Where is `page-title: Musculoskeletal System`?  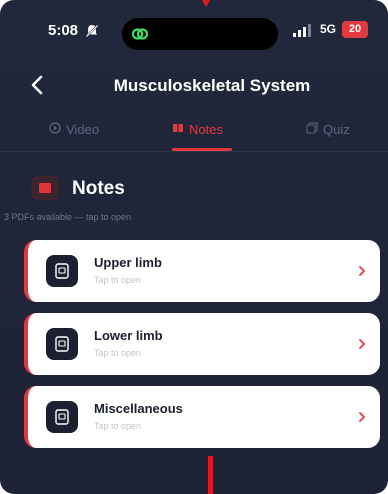
page-title: Musculoskeletal System is located at coordinates (212, 85).